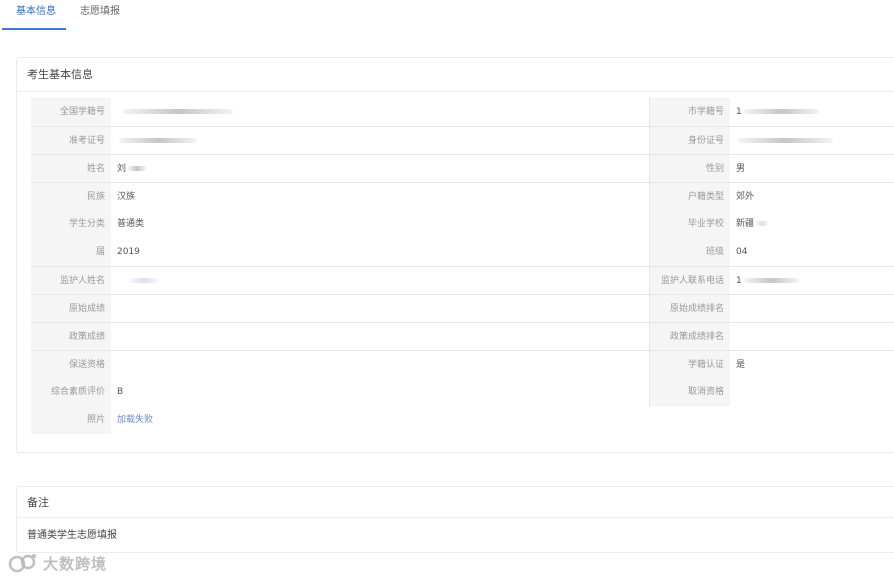  I want to click on original-score-rank-value, so click(812, 309).